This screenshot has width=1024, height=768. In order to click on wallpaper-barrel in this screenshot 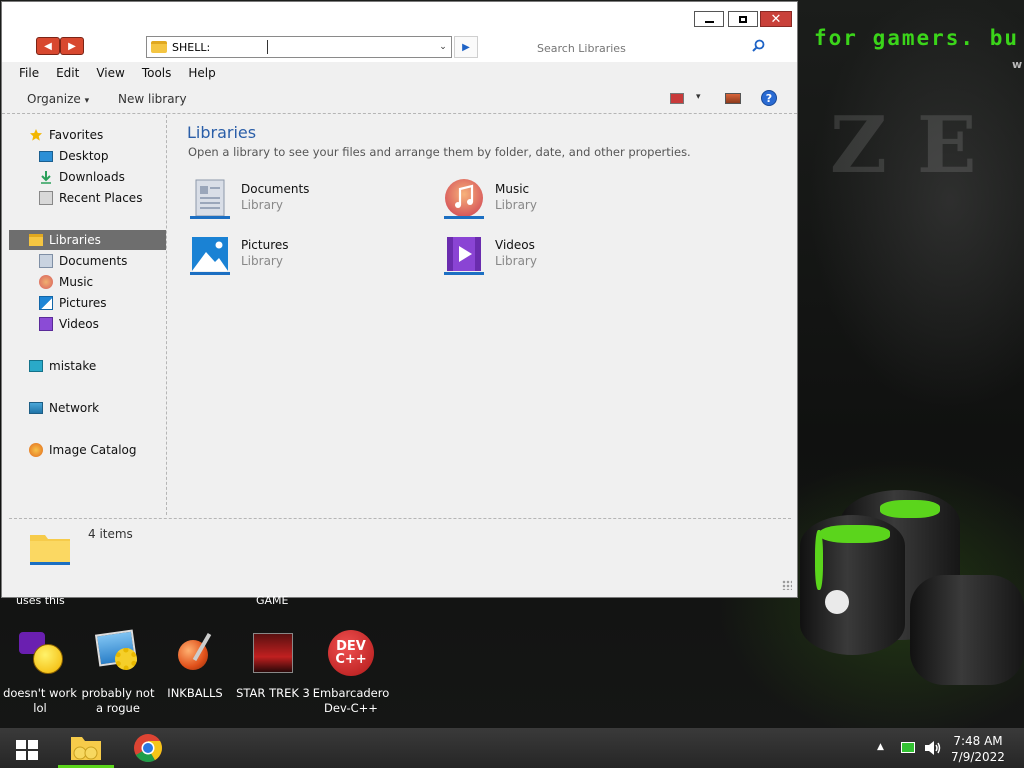, I will do `click(967, 630)`.